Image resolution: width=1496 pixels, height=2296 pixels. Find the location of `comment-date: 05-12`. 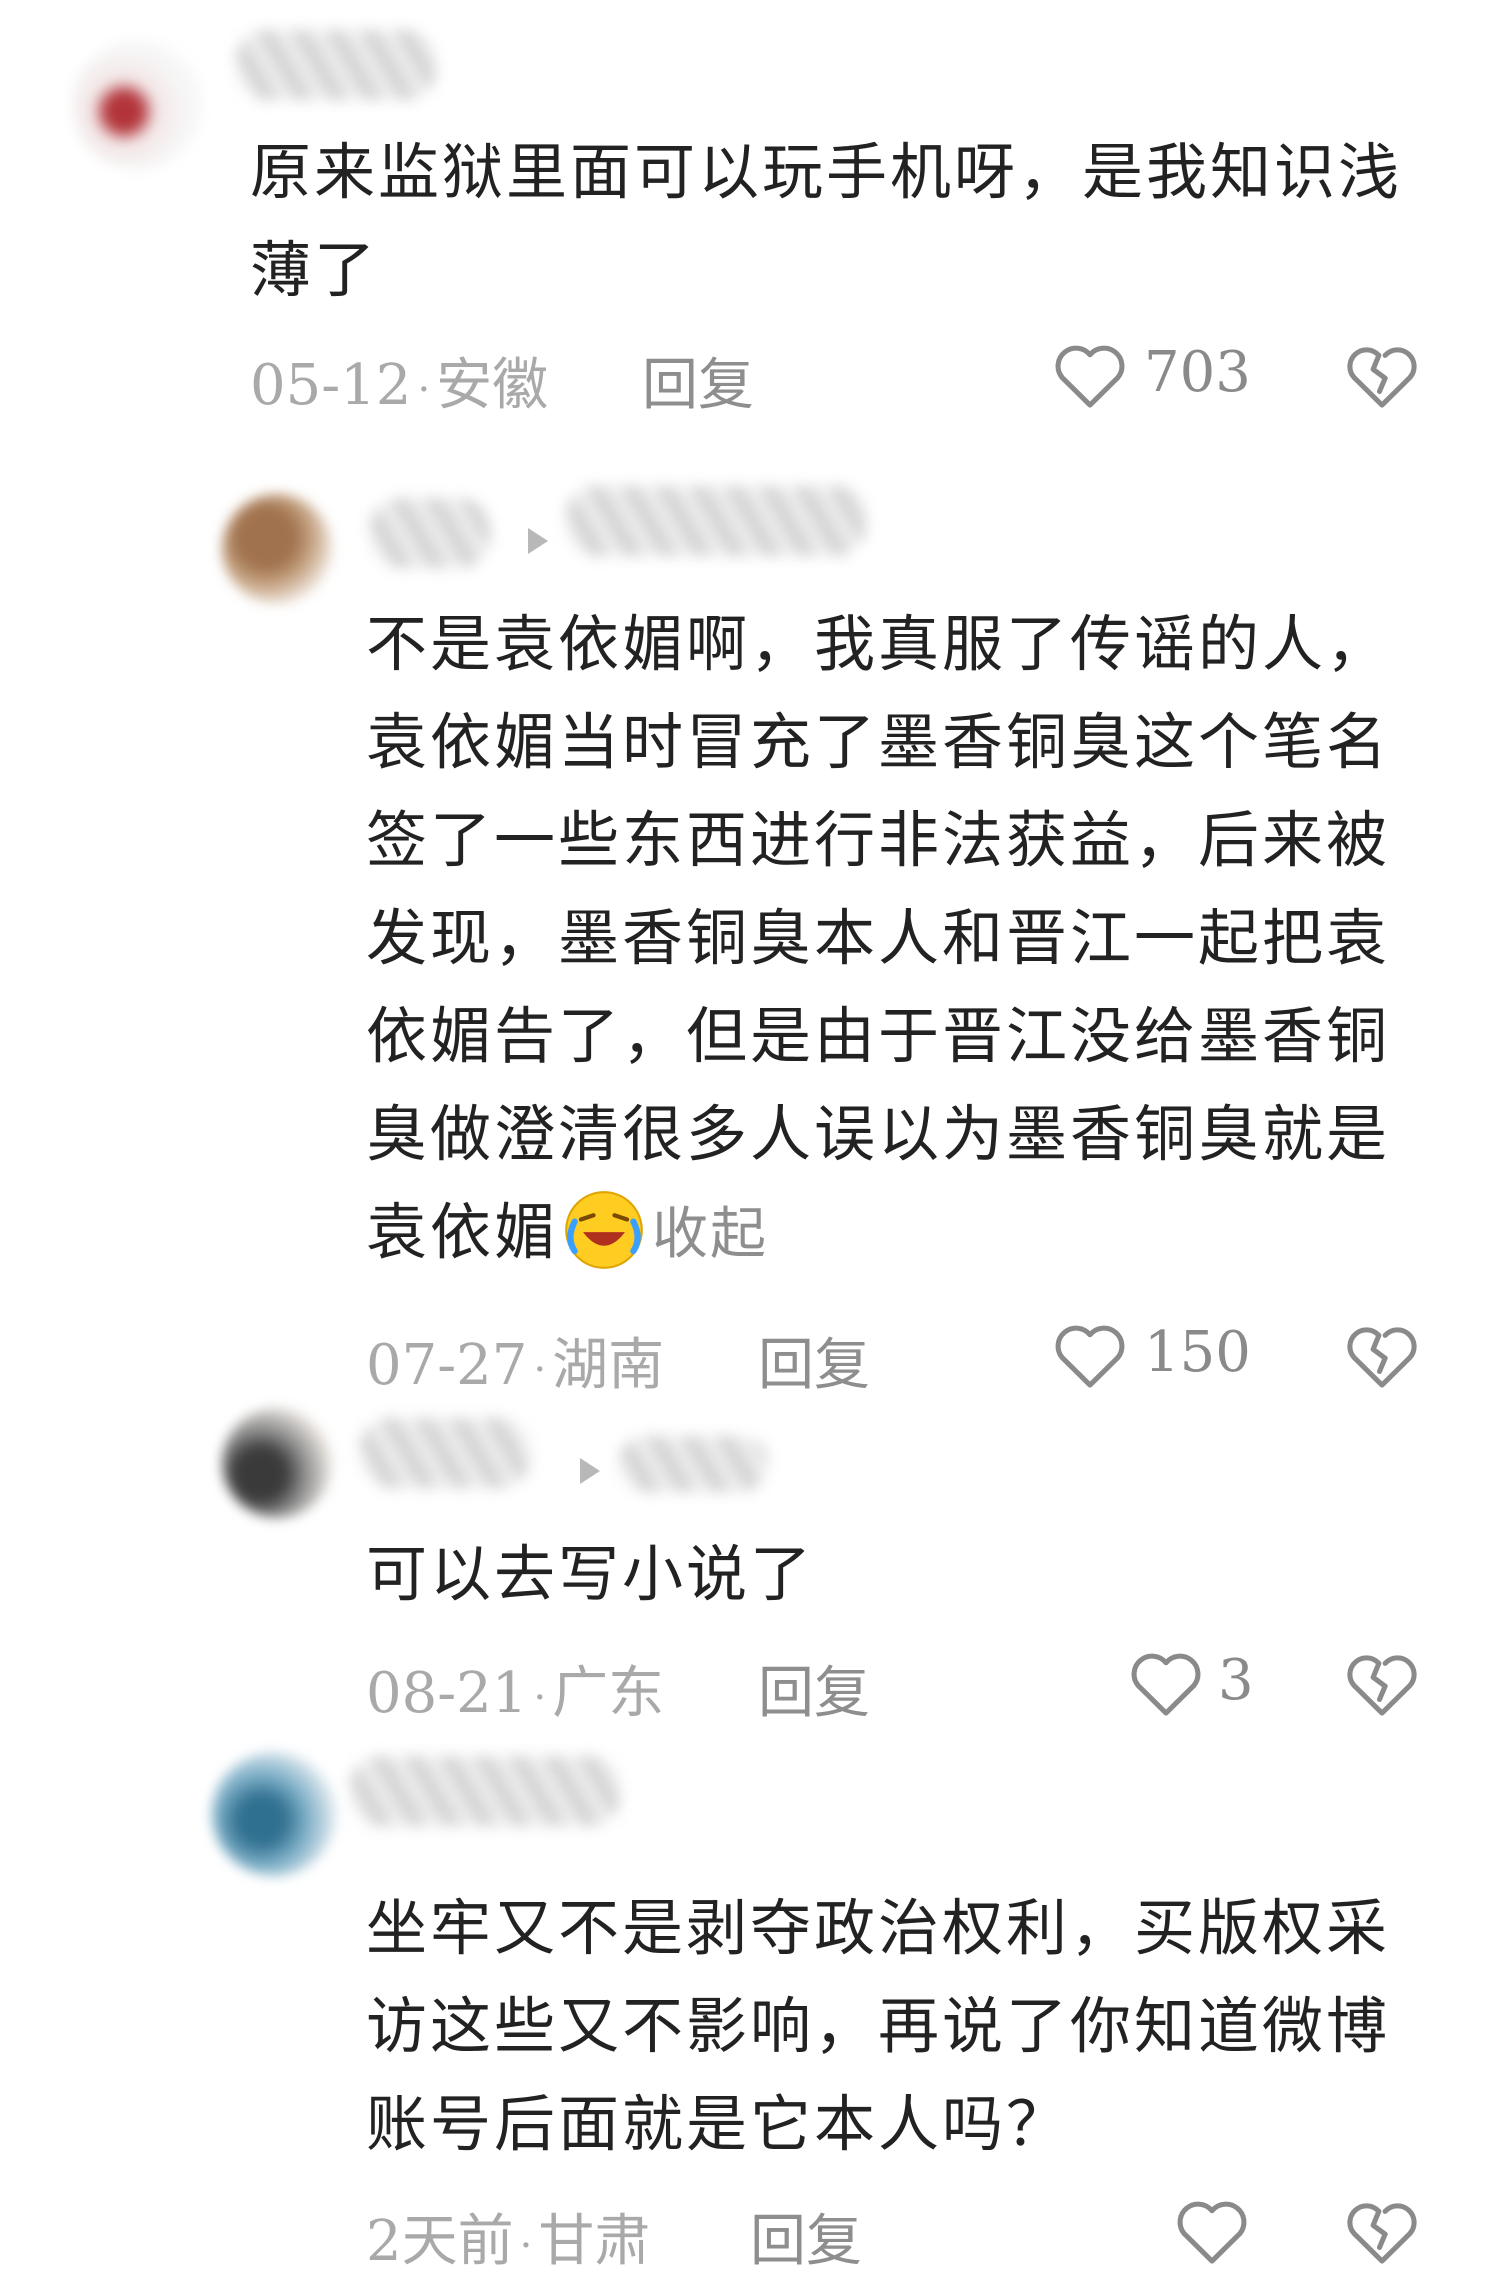

comment-date: 05-12 is located at coordinates (331, 385).